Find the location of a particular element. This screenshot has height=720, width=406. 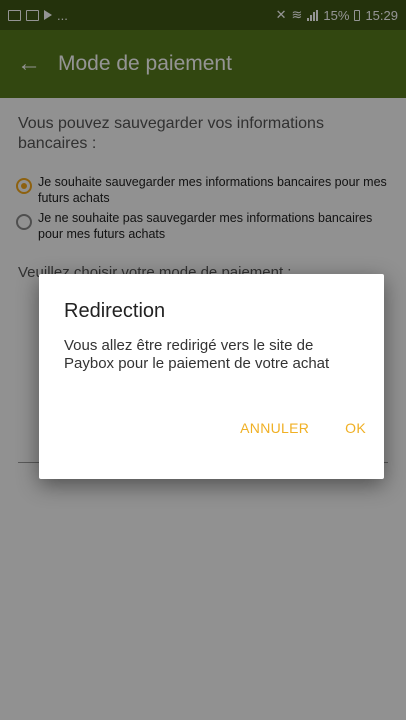

ok-button: OK is located at coordinates (355, 428).